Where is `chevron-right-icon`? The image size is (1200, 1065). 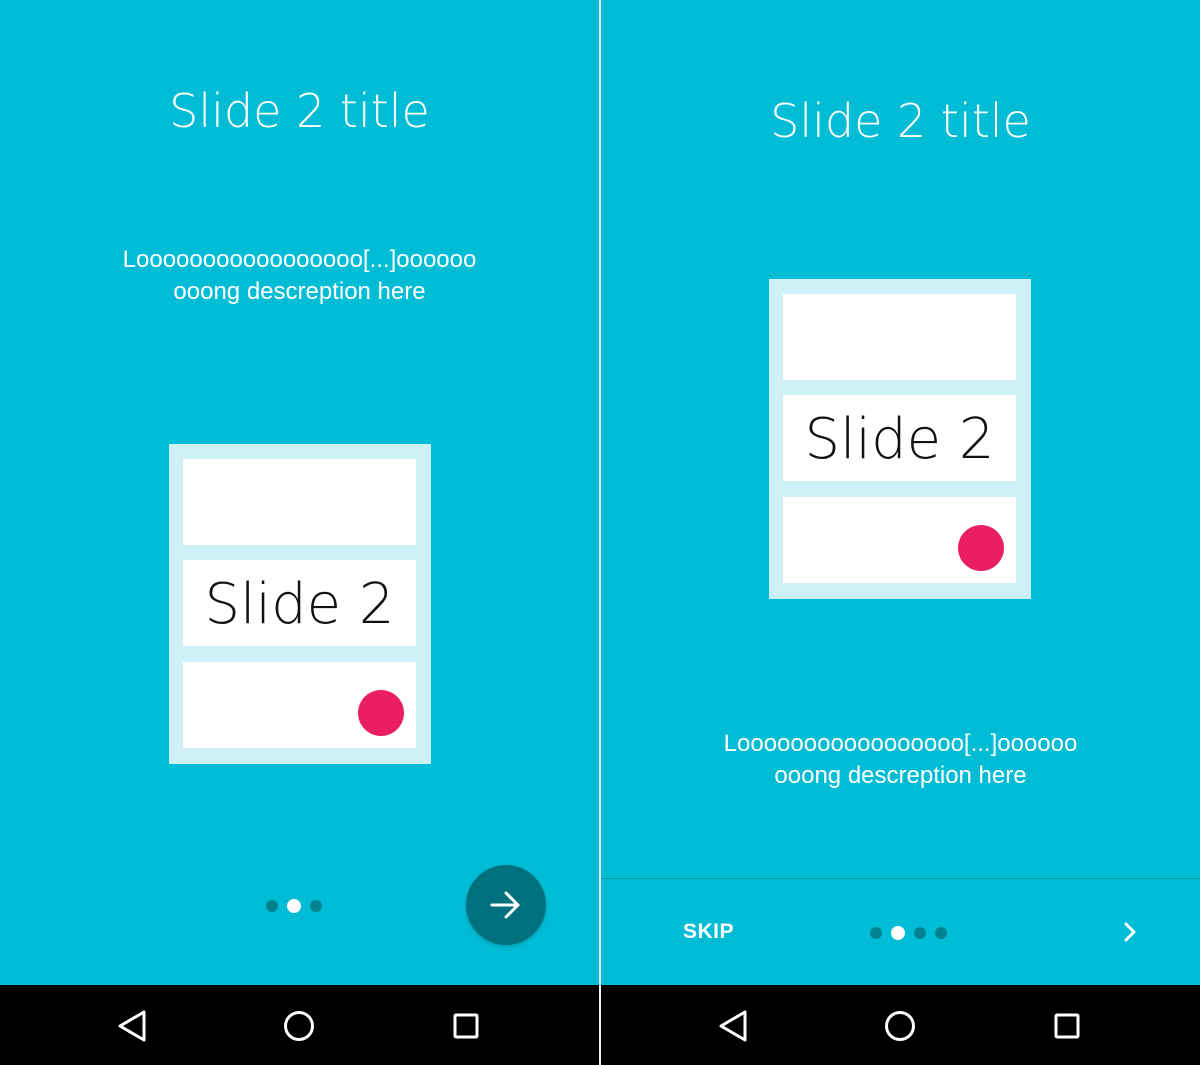 chevron-right-icon is located at coordinates (1131, 932).